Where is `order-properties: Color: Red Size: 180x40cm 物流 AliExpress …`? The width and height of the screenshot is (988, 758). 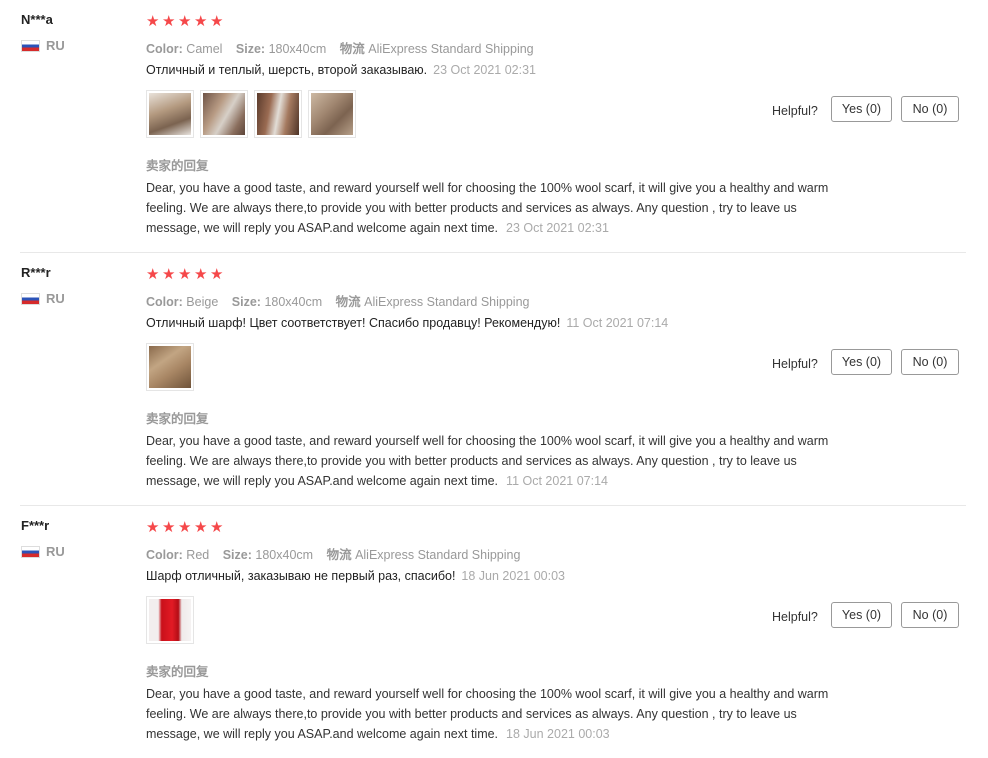 order-properties: Color: Red Size: 180x40cm 物流 AliExpress … is located at coordinates (338, 553).